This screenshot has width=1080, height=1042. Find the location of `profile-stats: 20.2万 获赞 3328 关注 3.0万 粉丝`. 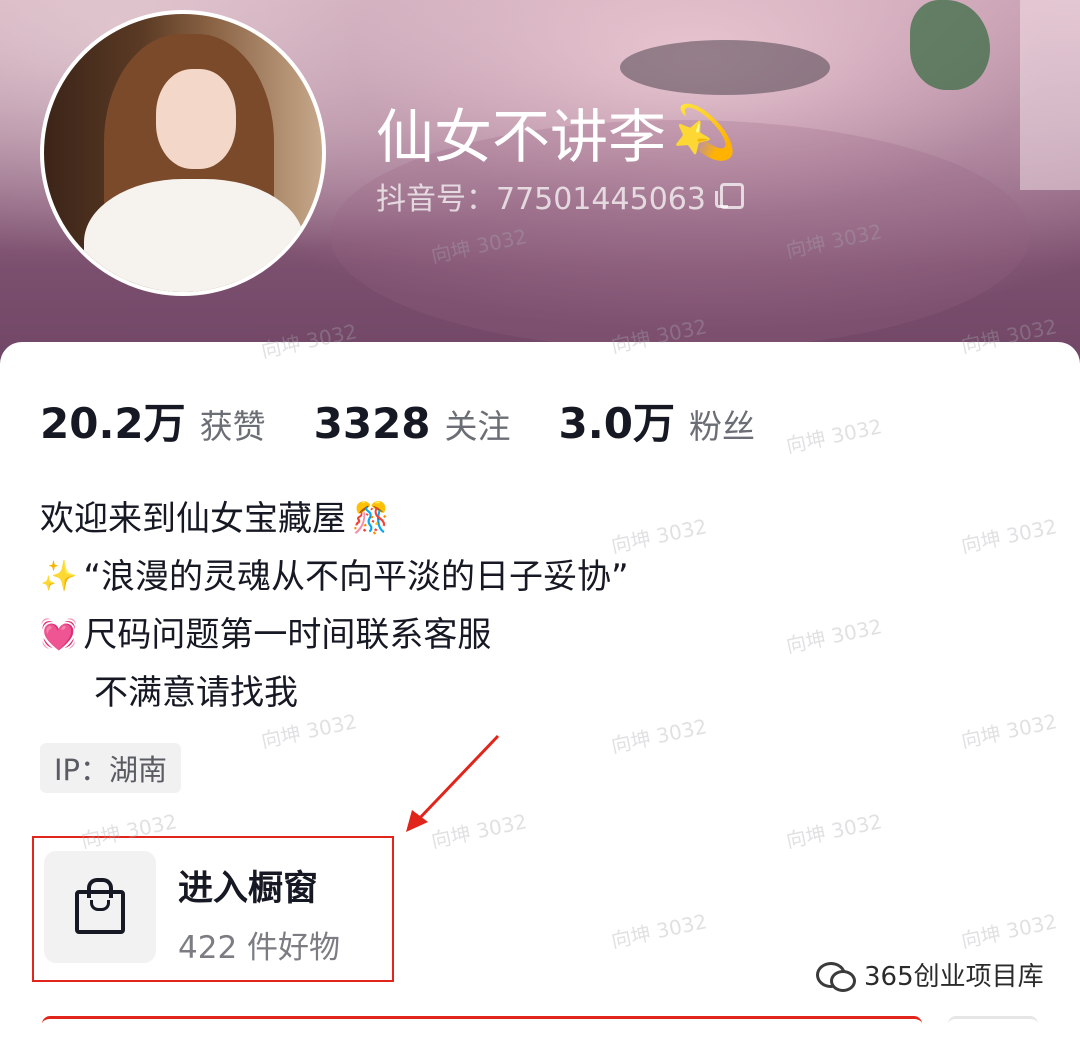

profile-stats: 20.2万 获赞 3328 关注 3.0万 粉丝 is located at coordinates (421, 420).